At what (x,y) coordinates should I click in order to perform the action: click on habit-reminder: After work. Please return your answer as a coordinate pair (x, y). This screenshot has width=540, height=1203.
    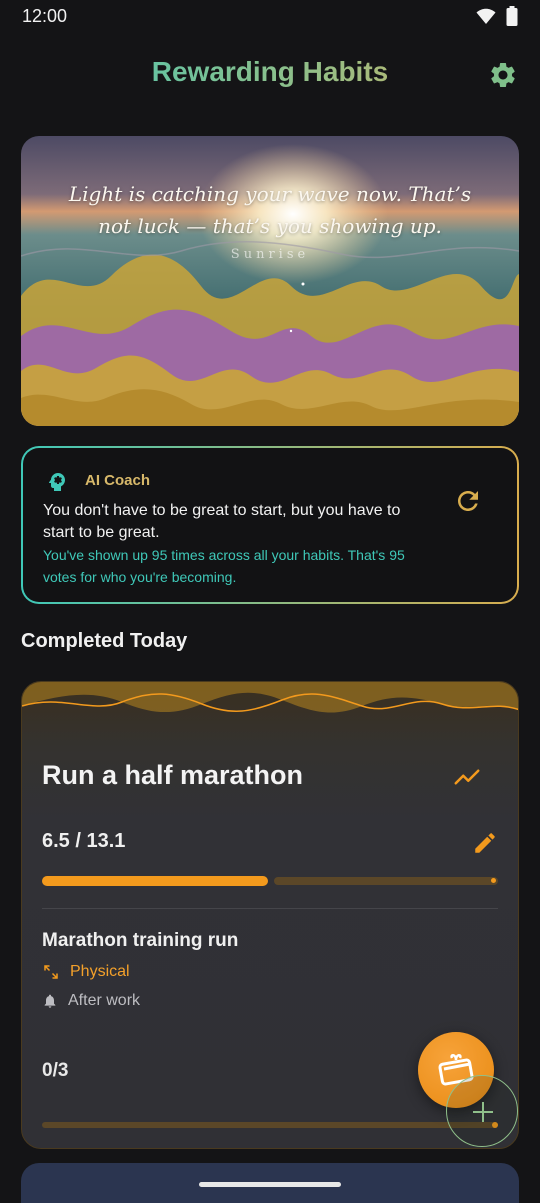
    Looking at the image, I should click on (91, 1001).